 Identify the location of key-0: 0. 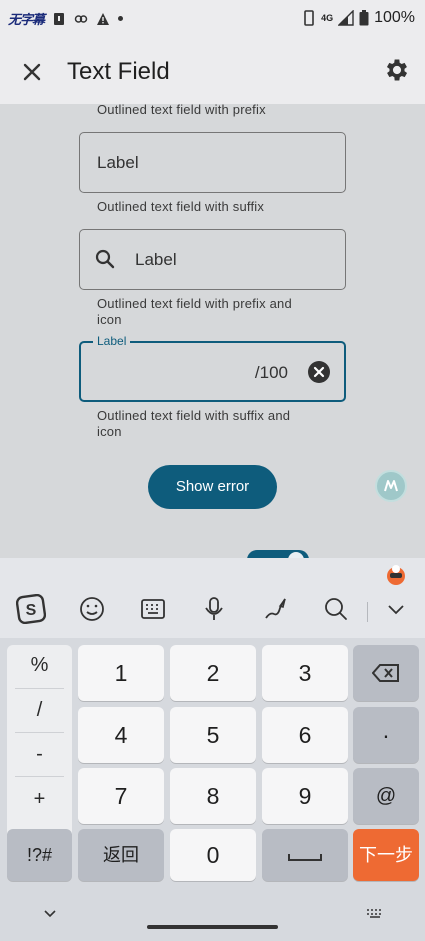
(213, 855).